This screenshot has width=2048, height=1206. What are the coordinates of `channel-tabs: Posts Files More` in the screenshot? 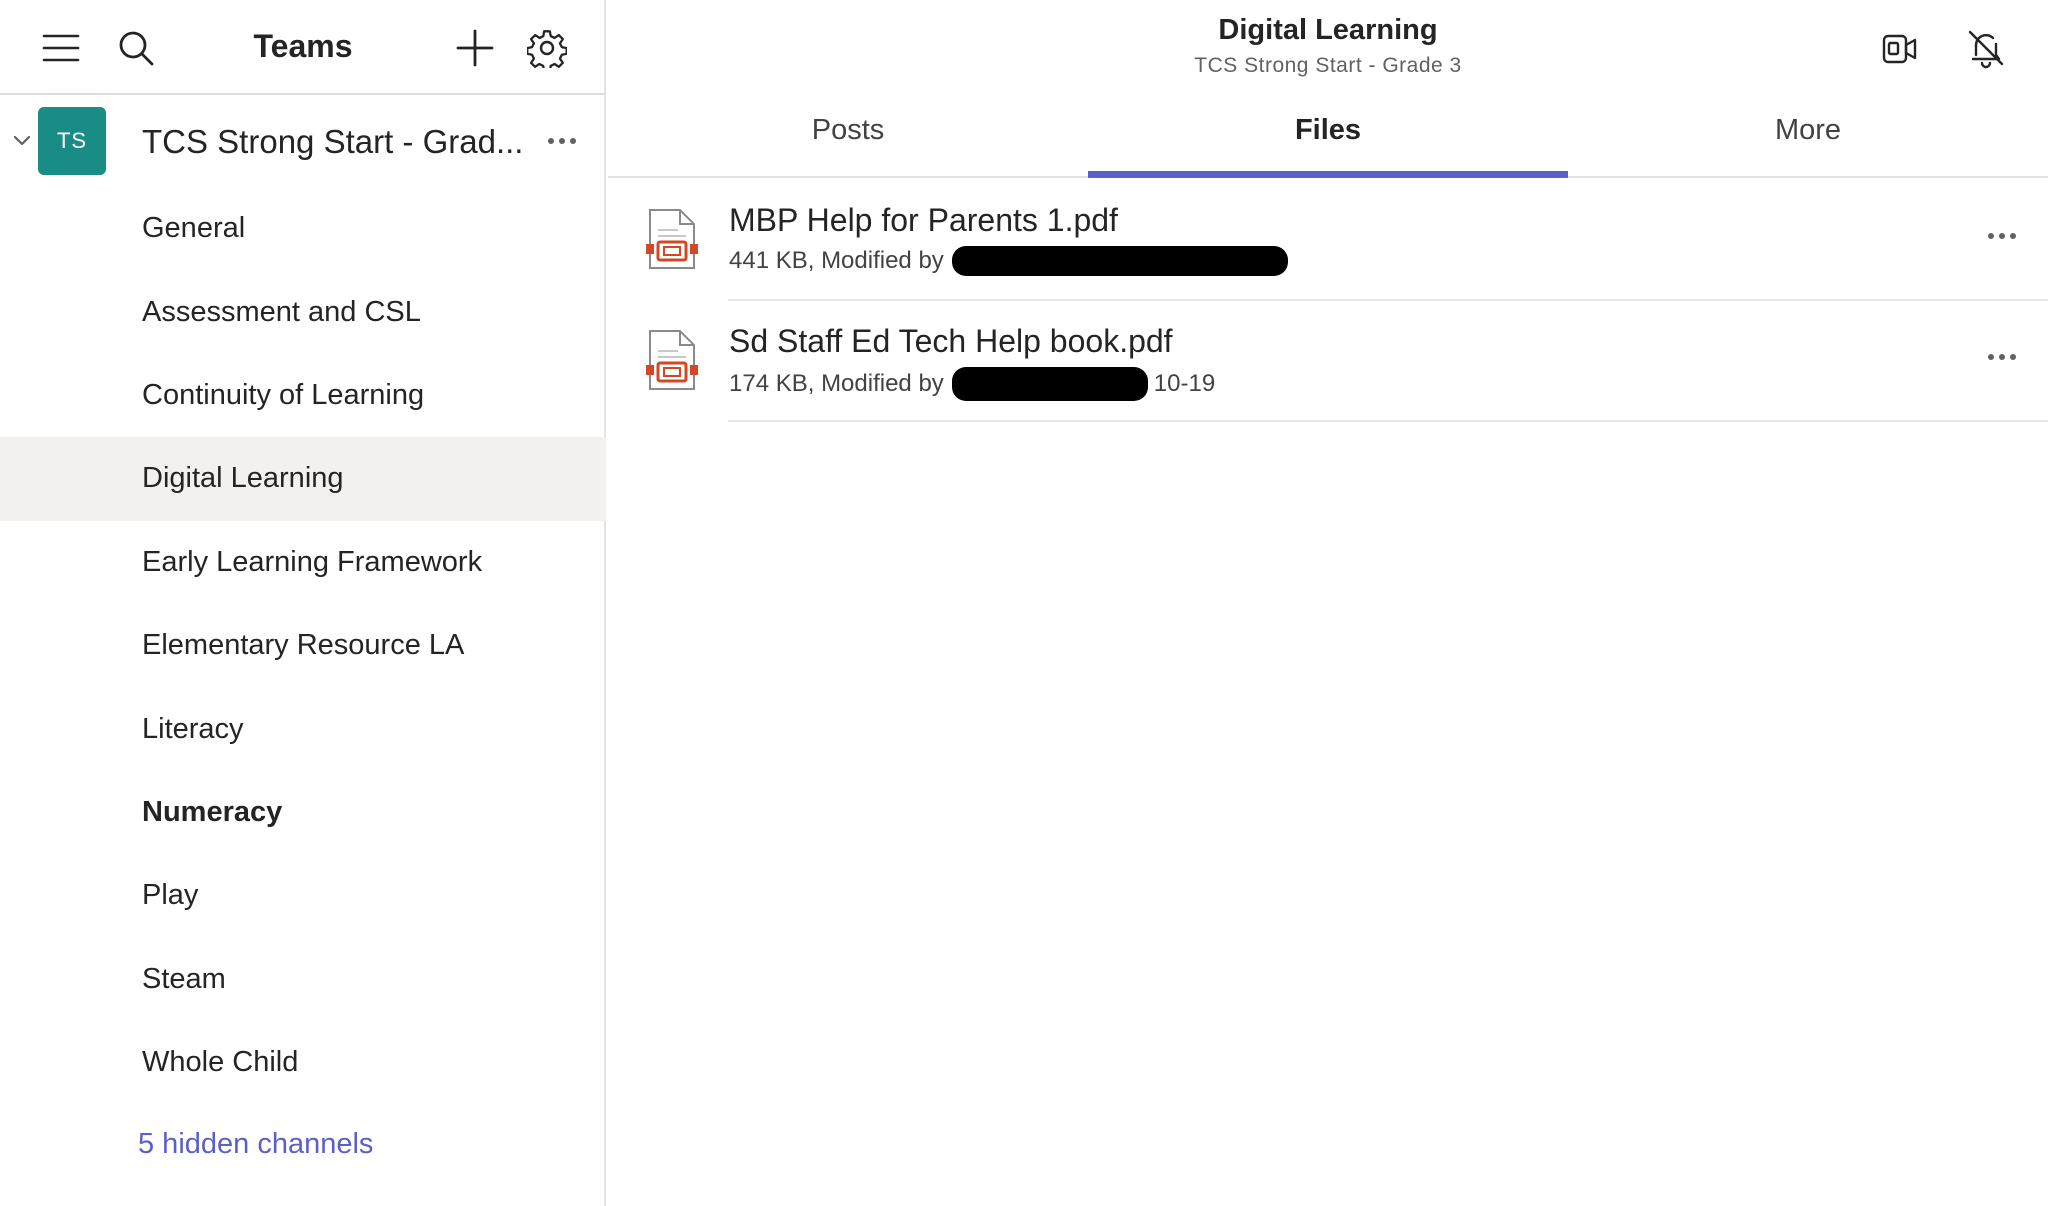 It's located at (1328, 139).